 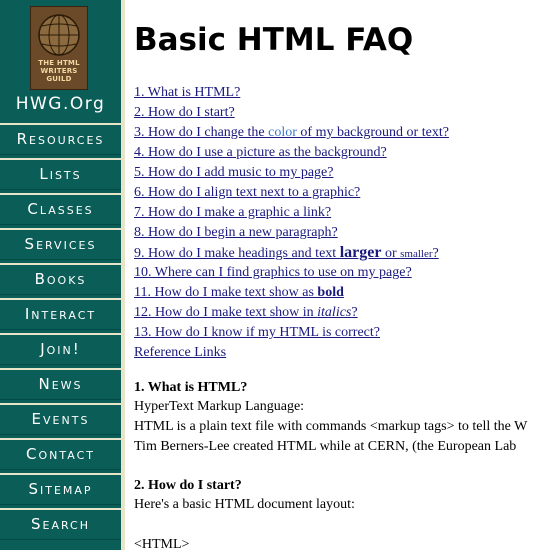 What do you see at coordinates (244, 504) in the screenshot?
I see `paragraph: Here's a basic HTML document layout:` at bounding box center [244, 504].